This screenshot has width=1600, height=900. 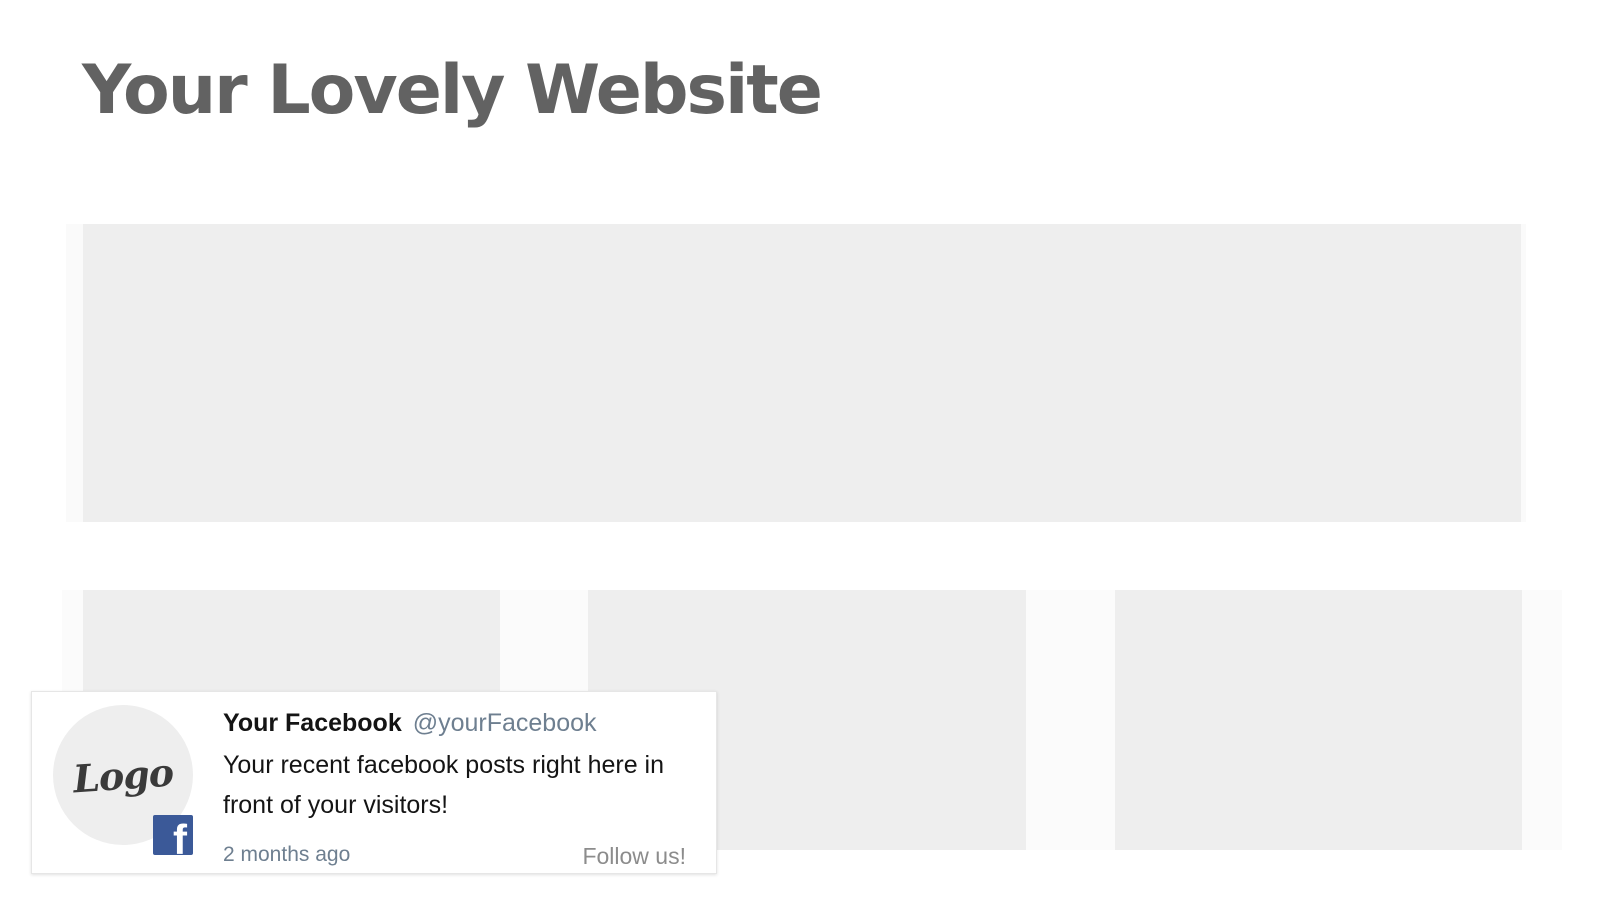 What do you see at coordinates (312, 723) in the screenshot?
I see `page-name: Your Facebook` at bounding box center [312, 723].